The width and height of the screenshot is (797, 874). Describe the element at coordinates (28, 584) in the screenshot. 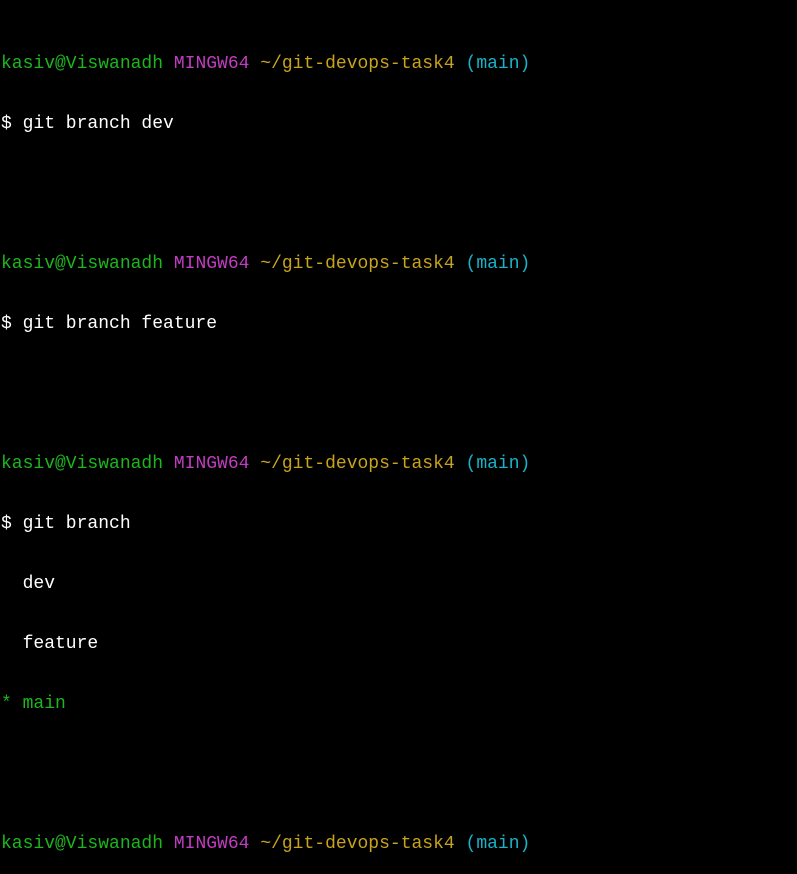

I see `branch-list-item-dev: dev` at that location.